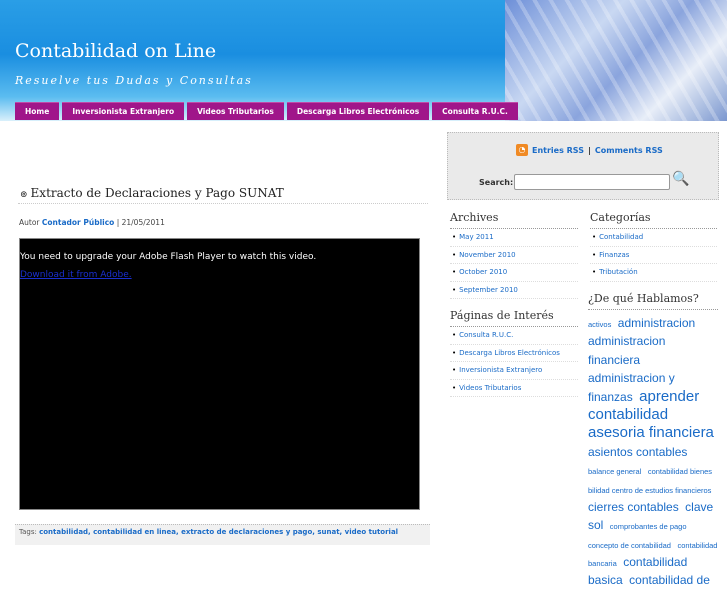 The image size is (727, 590). Describe the element at coordinates (514, 318) in the screenshot. I see `paginas-title: Páginas de Interés` at that location.